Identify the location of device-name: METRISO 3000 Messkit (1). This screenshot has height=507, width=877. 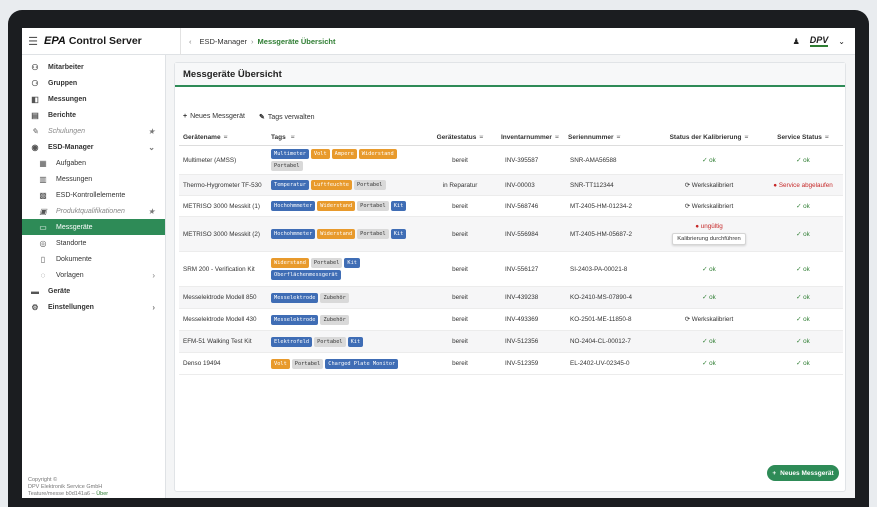
(225, 206).